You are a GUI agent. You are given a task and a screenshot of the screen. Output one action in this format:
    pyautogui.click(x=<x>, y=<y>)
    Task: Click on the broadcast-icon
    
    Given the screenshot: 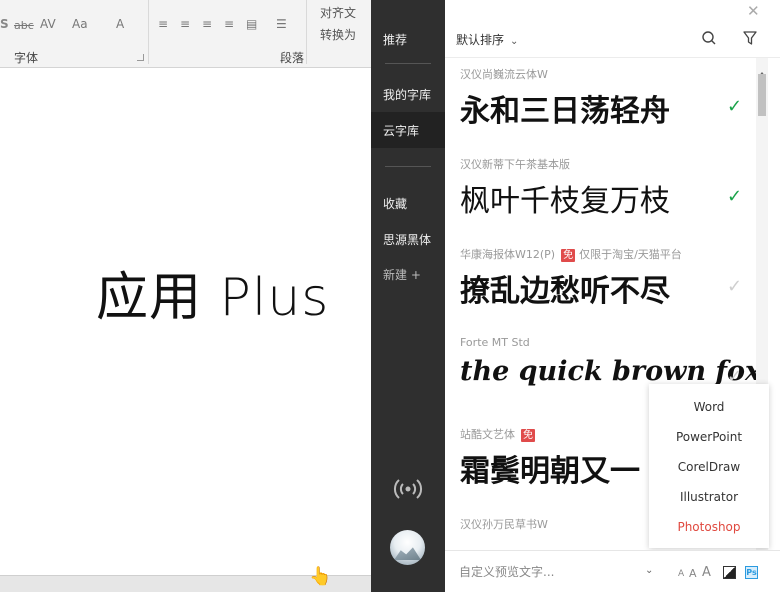 What is the action you would take?
    pyautogui.click(x=408, y=489)
    